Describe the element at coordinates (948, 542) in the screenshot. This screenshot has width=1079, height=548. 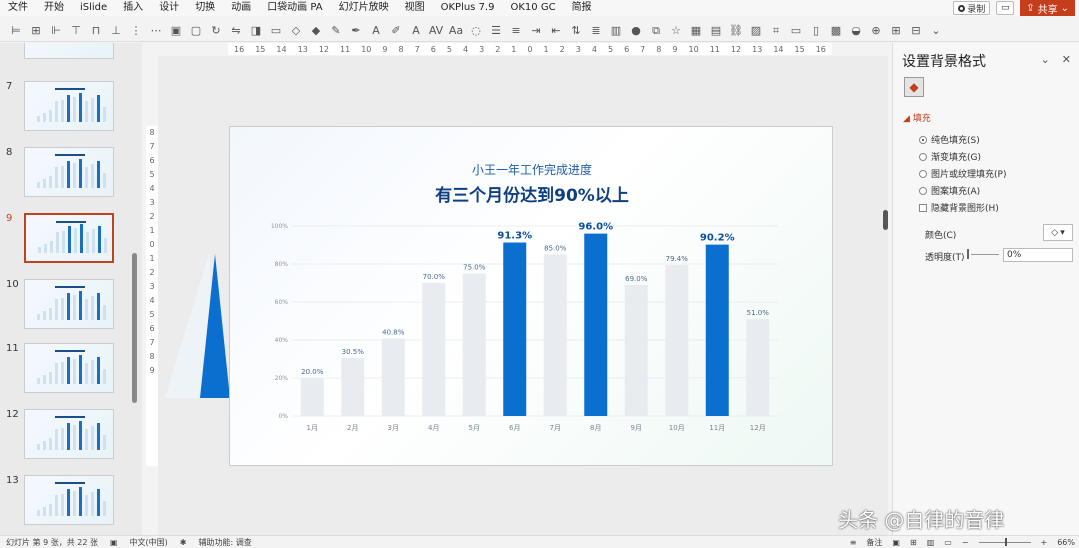
I see `slideshow-icon: ▭` at that location.